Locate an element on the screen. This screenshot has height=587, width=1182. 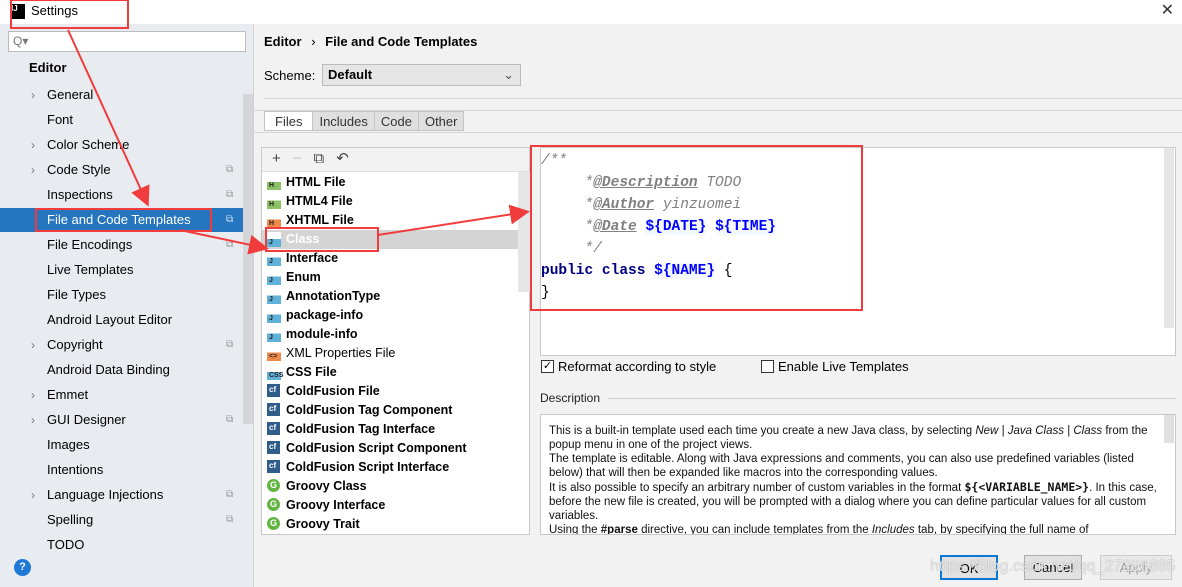
template-list-scrollbar is located at coordinates (524, 232).